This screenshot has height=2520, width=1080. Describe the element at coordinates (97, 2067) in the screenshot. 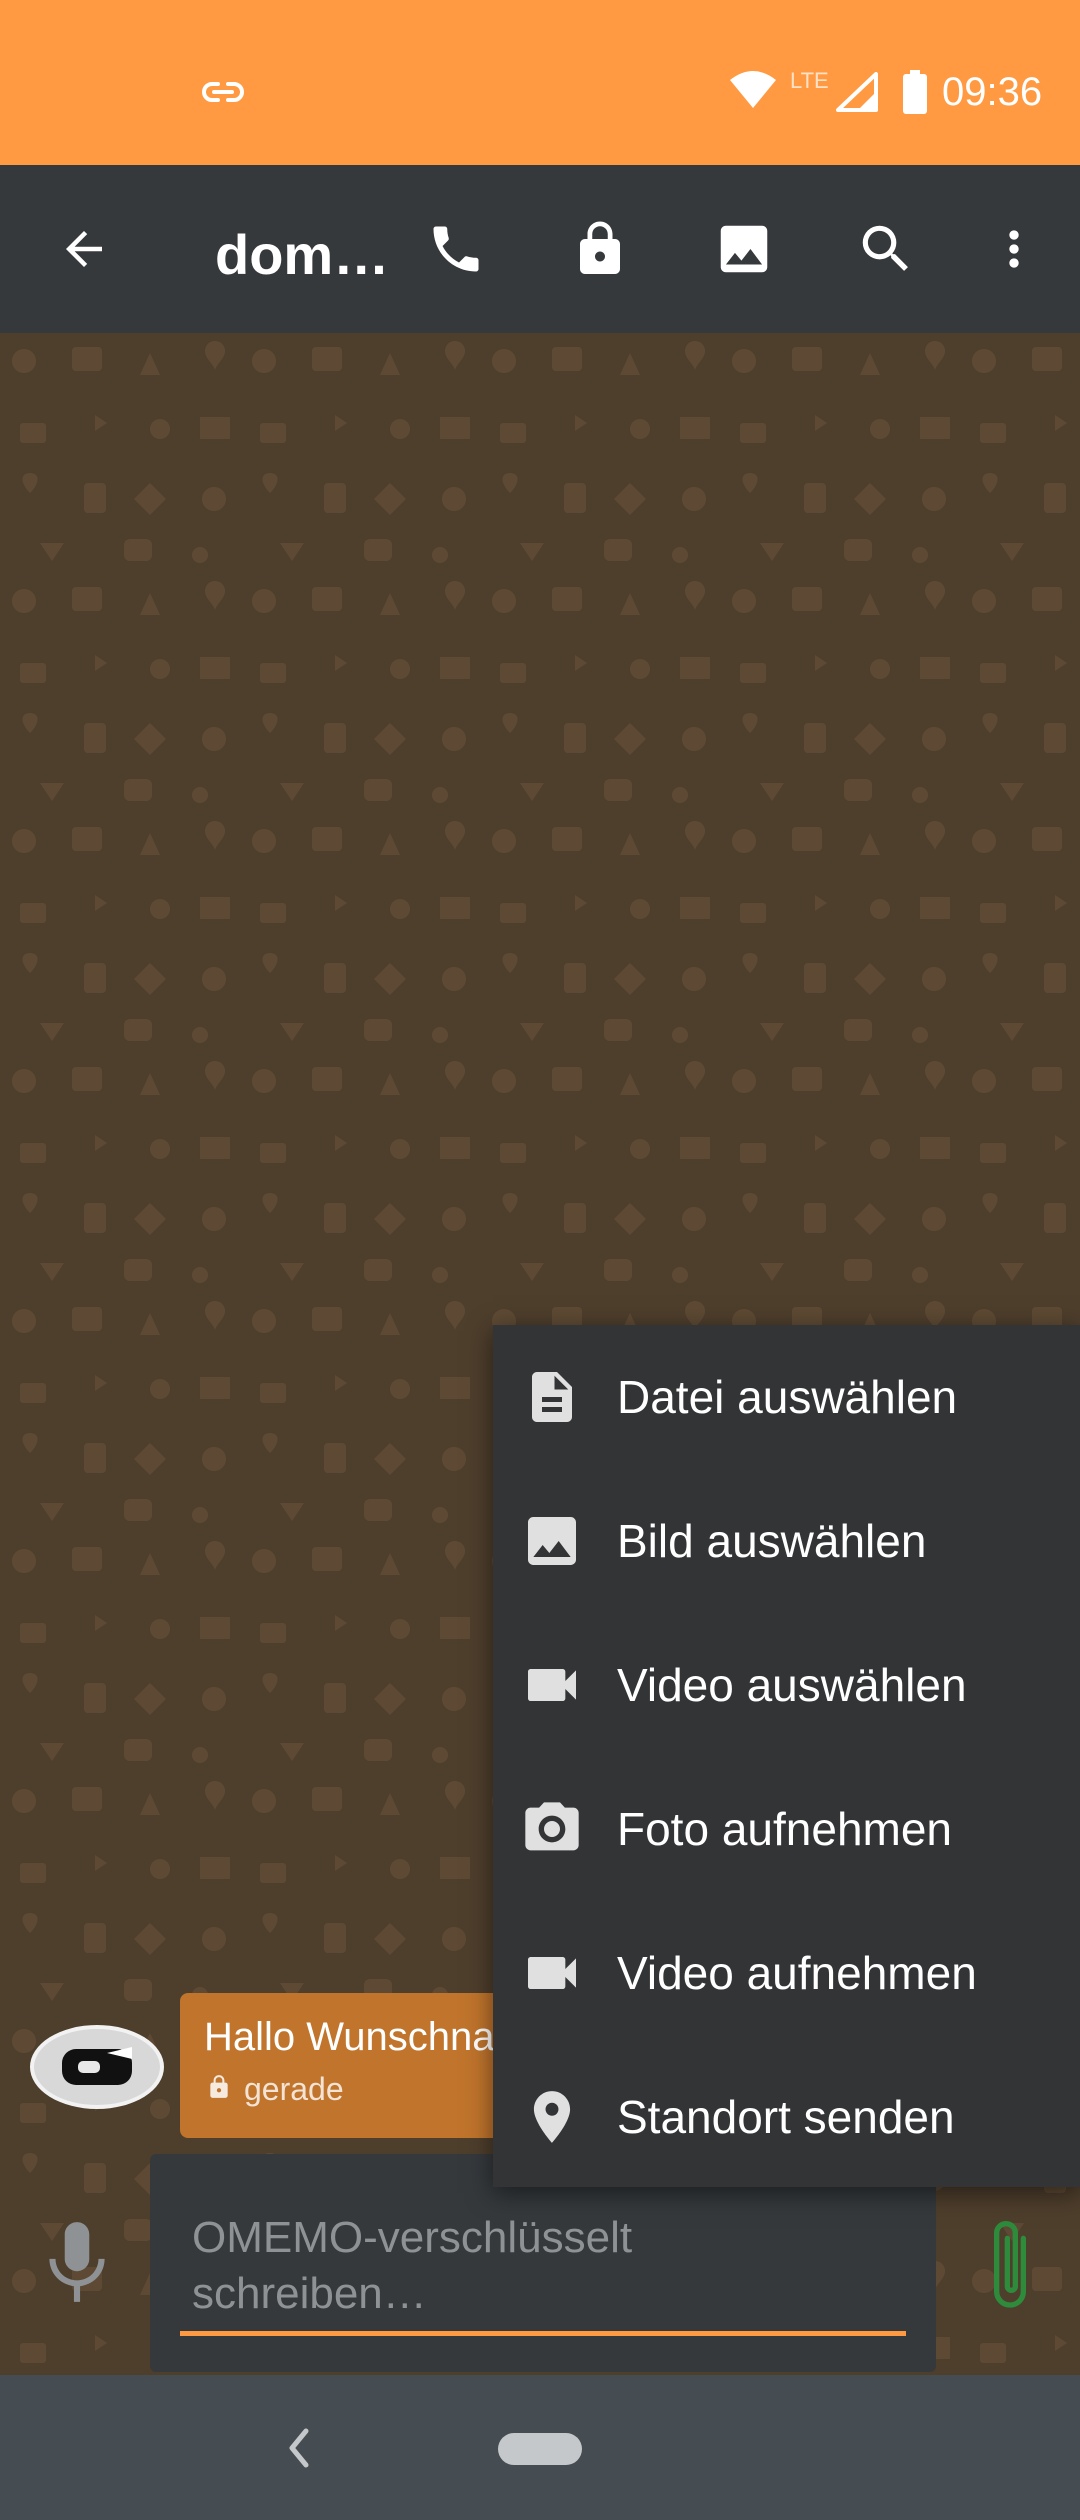

I see `contact-avatar` at that location.